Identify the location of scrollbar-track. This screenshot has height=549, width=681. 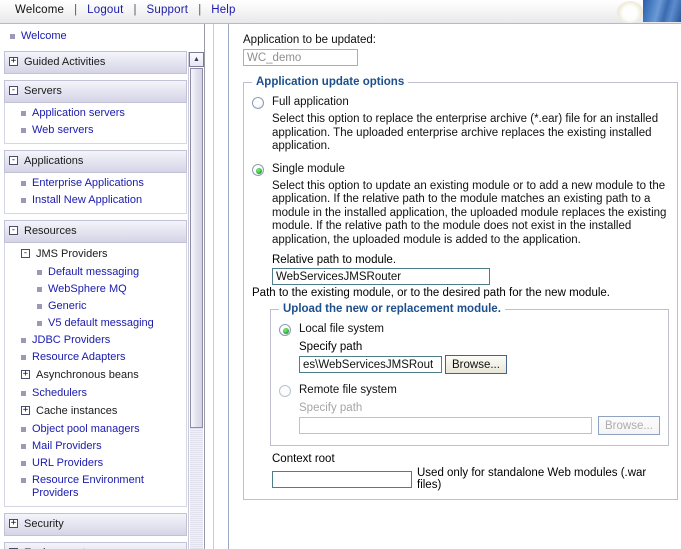
(196, 308).